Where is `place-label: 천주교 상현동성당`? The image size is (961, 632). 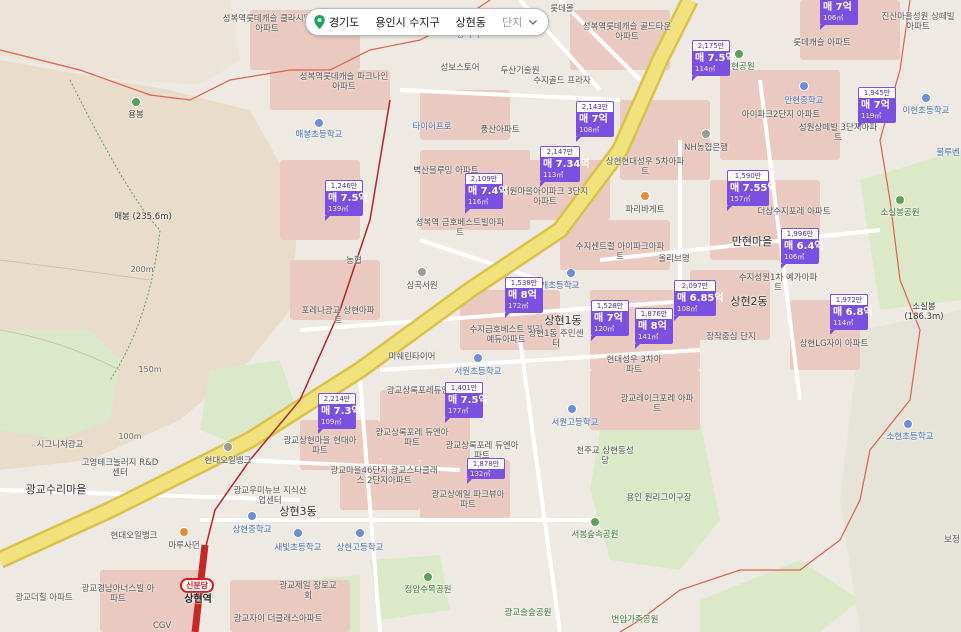 place-label: 천주교 상현동성당 is located at coordinates (605, 456).